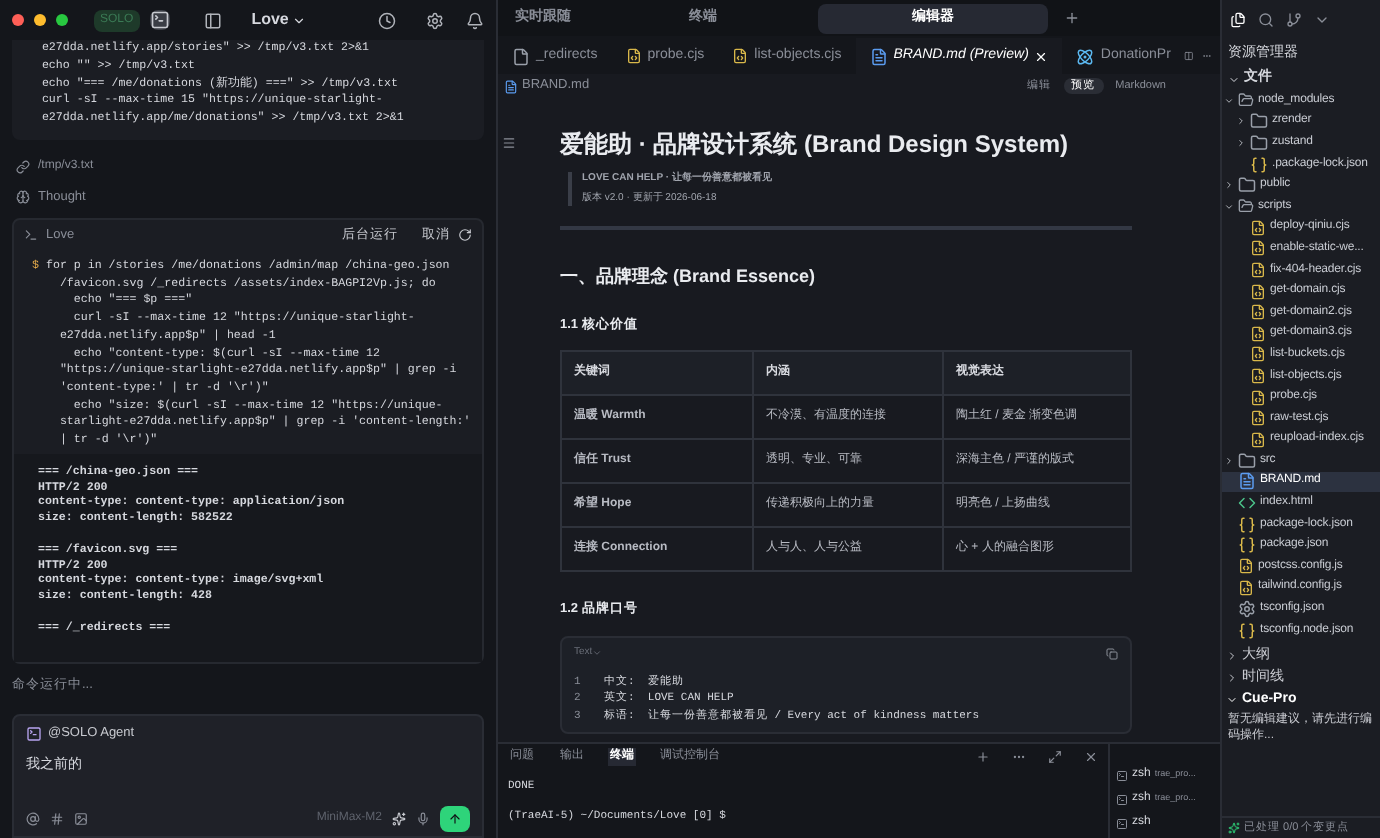 This screenshot has height=838, width=1380. Describe the element at coordinates (1072, 18) in the screenshot. I see `add-tab-icon` at that location.